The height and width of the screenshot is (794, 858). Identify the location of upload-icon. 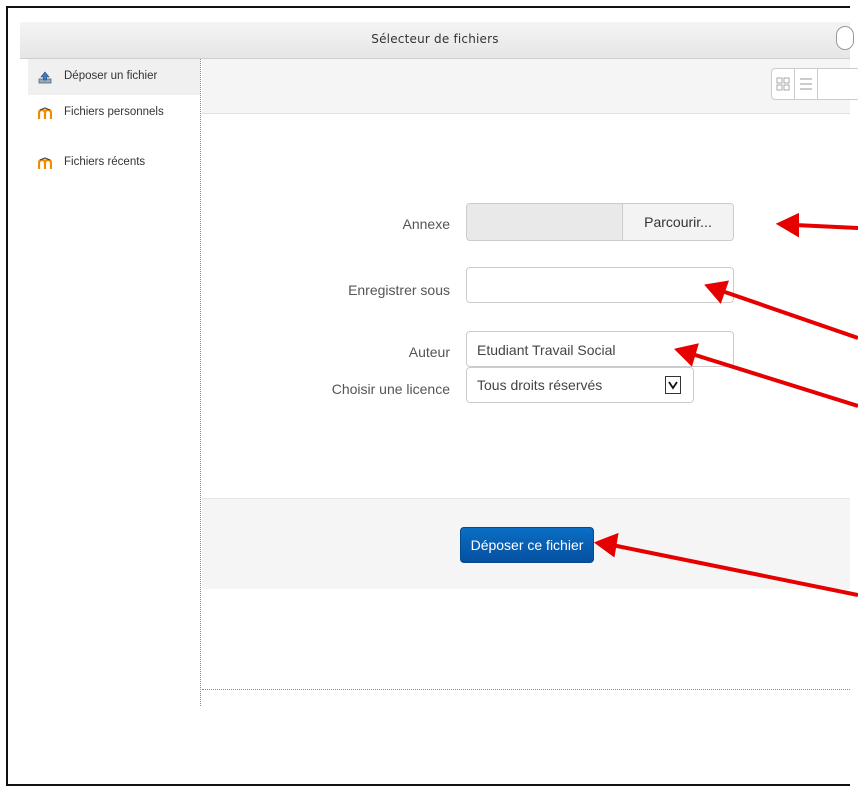
(45, 77).